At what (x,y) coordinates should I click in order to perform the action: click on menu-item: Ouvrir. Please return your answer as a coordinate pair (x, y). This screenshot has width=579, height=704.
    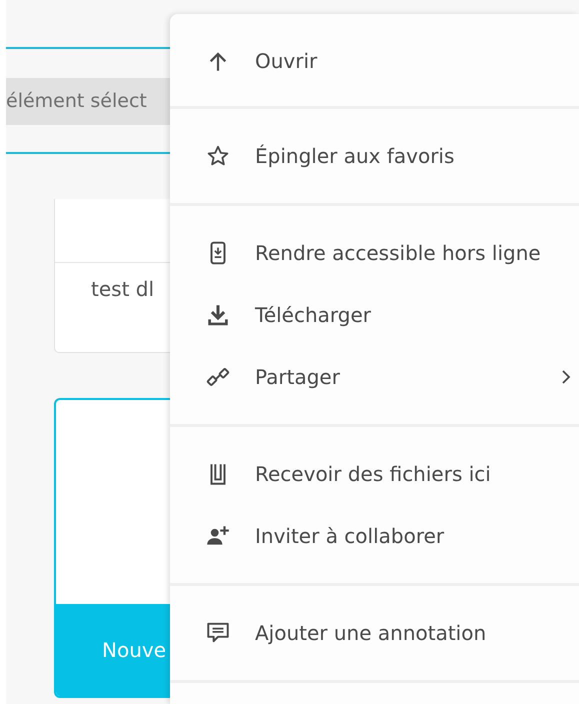
    Looking at the image, I should click on (374, 61).